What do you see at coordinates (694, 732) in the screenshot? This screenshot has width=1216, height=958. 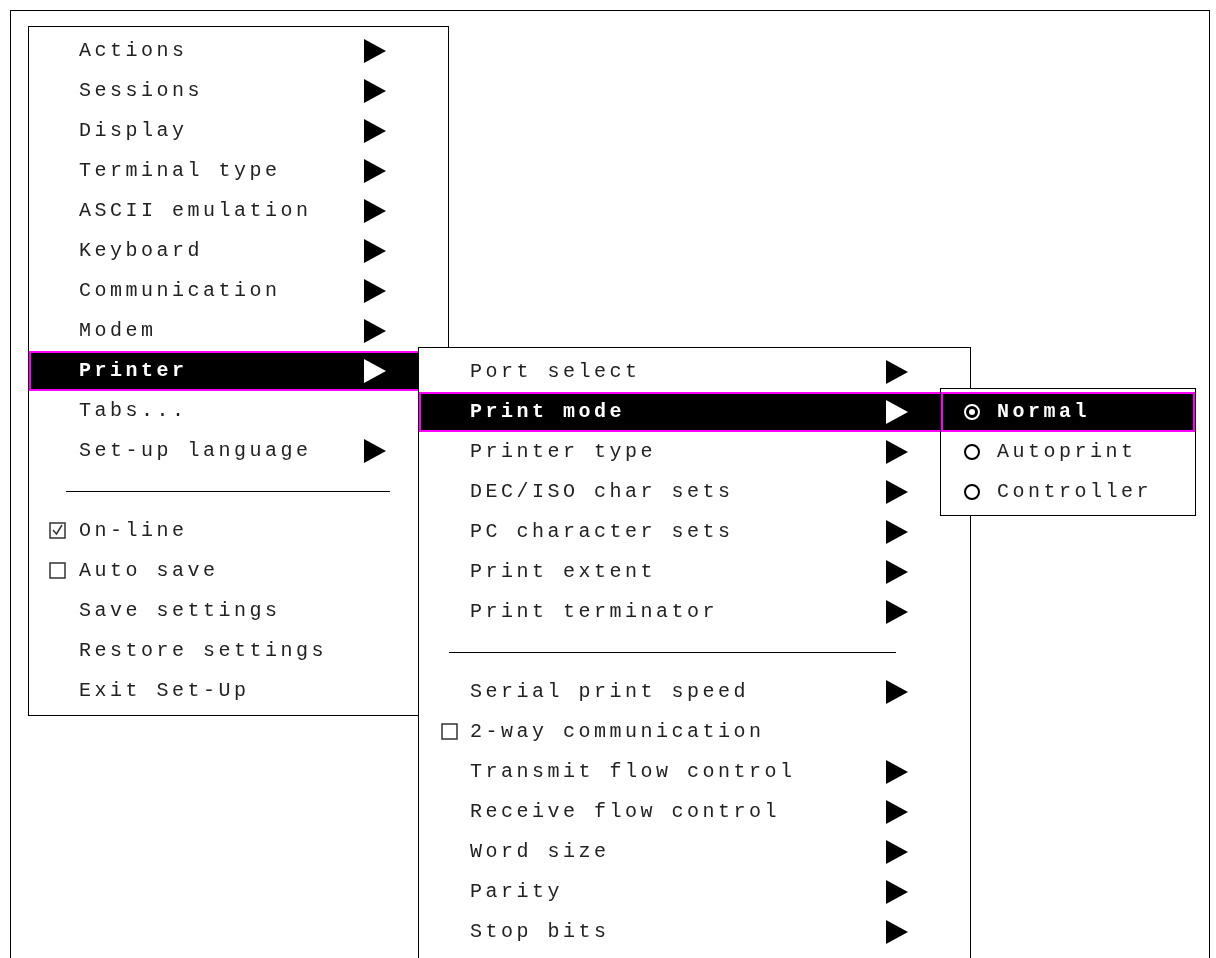 I see `menu-item: 2-way communication` at bounding box center [694, 732].